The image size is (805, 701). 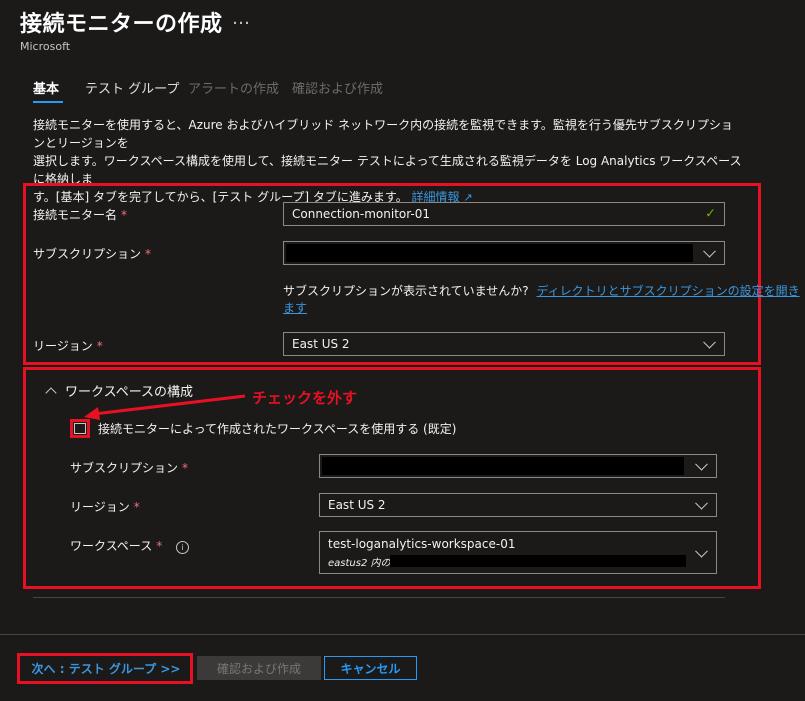 I want to click on next-test-groups-button: 次へ : テスト グループ >>, so click(x=106, y=668).